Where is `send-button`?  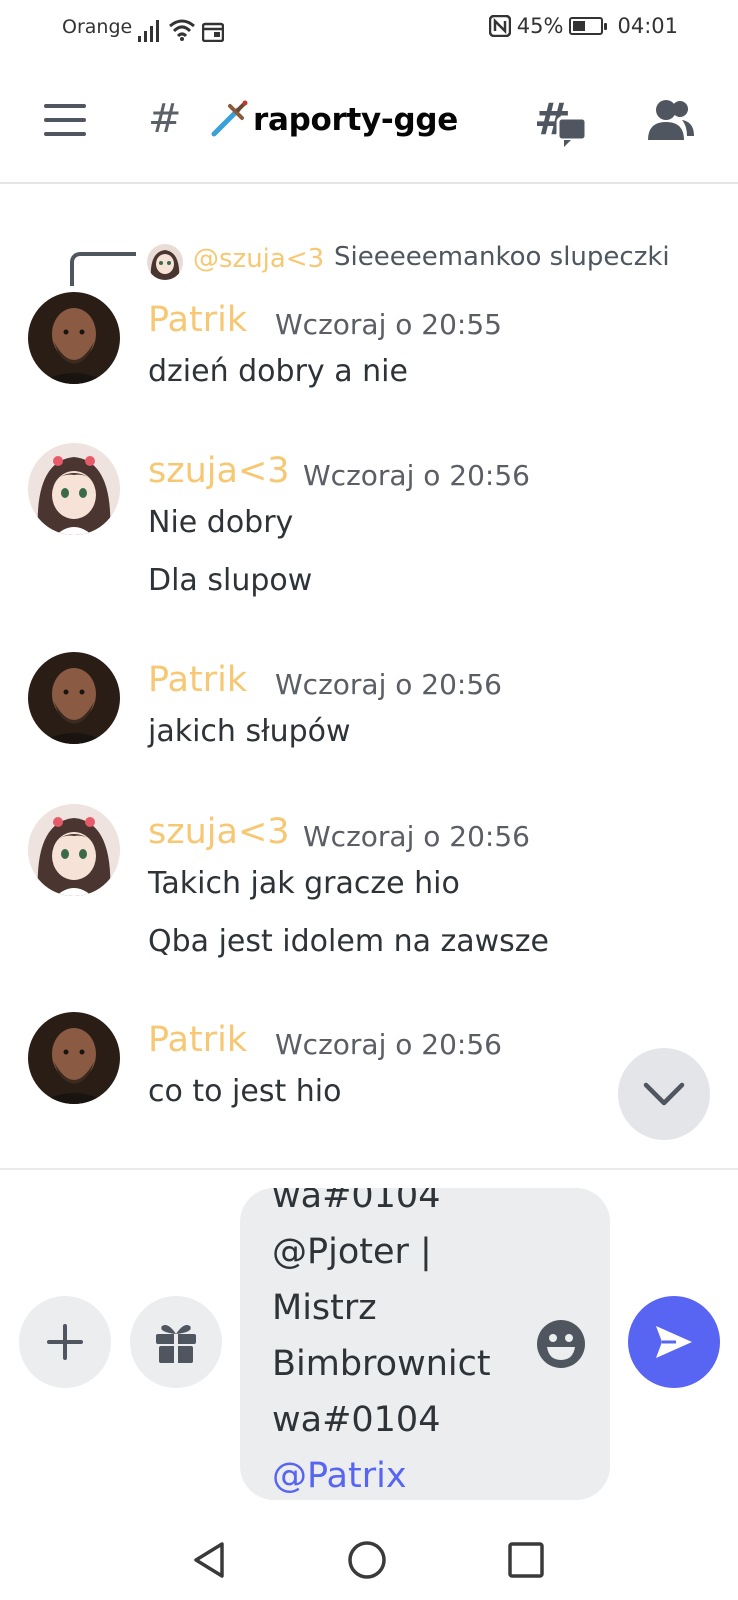
send-button is located at coordinates (674, 1342).